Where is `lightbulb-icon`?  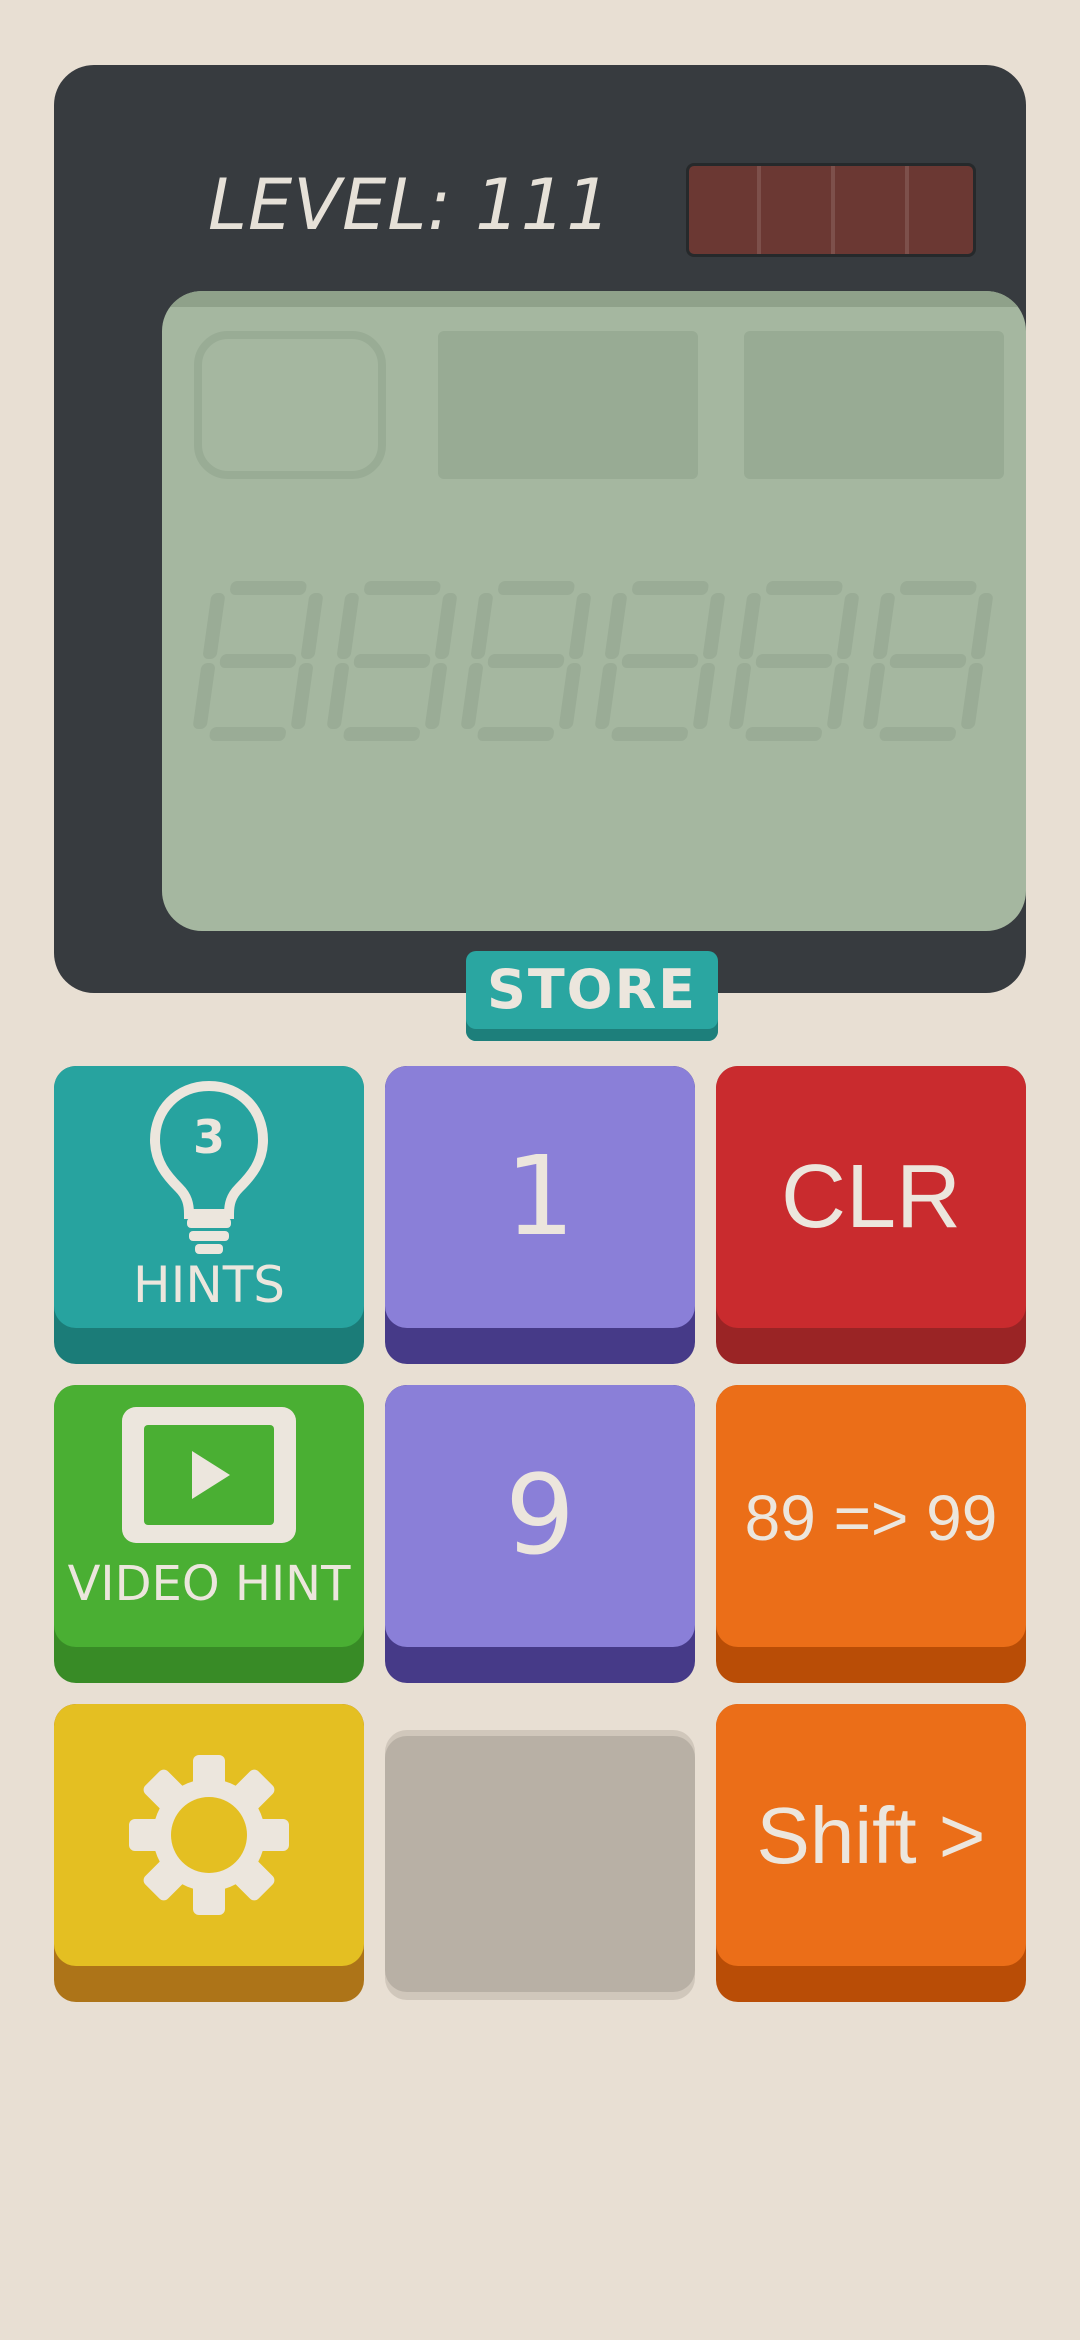 lightbulb-icon is located at coordinates (209, 1167).